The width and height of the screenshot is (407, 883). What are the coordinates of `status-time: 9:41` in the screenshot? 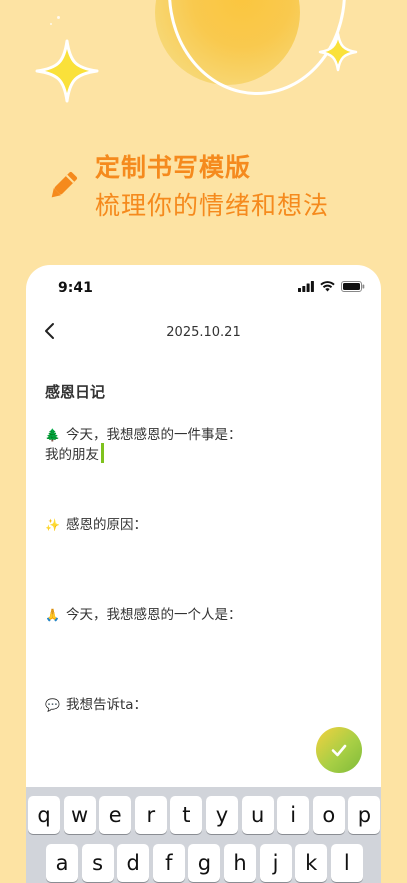 It's located at (75, 288).